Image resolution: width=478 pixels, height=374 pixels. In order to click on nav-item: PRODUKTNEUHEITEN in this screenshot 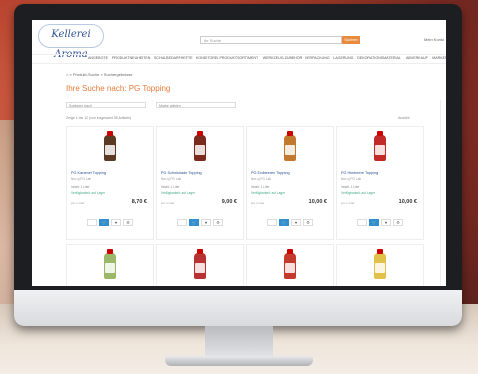, I will do `click(131, 58)`.